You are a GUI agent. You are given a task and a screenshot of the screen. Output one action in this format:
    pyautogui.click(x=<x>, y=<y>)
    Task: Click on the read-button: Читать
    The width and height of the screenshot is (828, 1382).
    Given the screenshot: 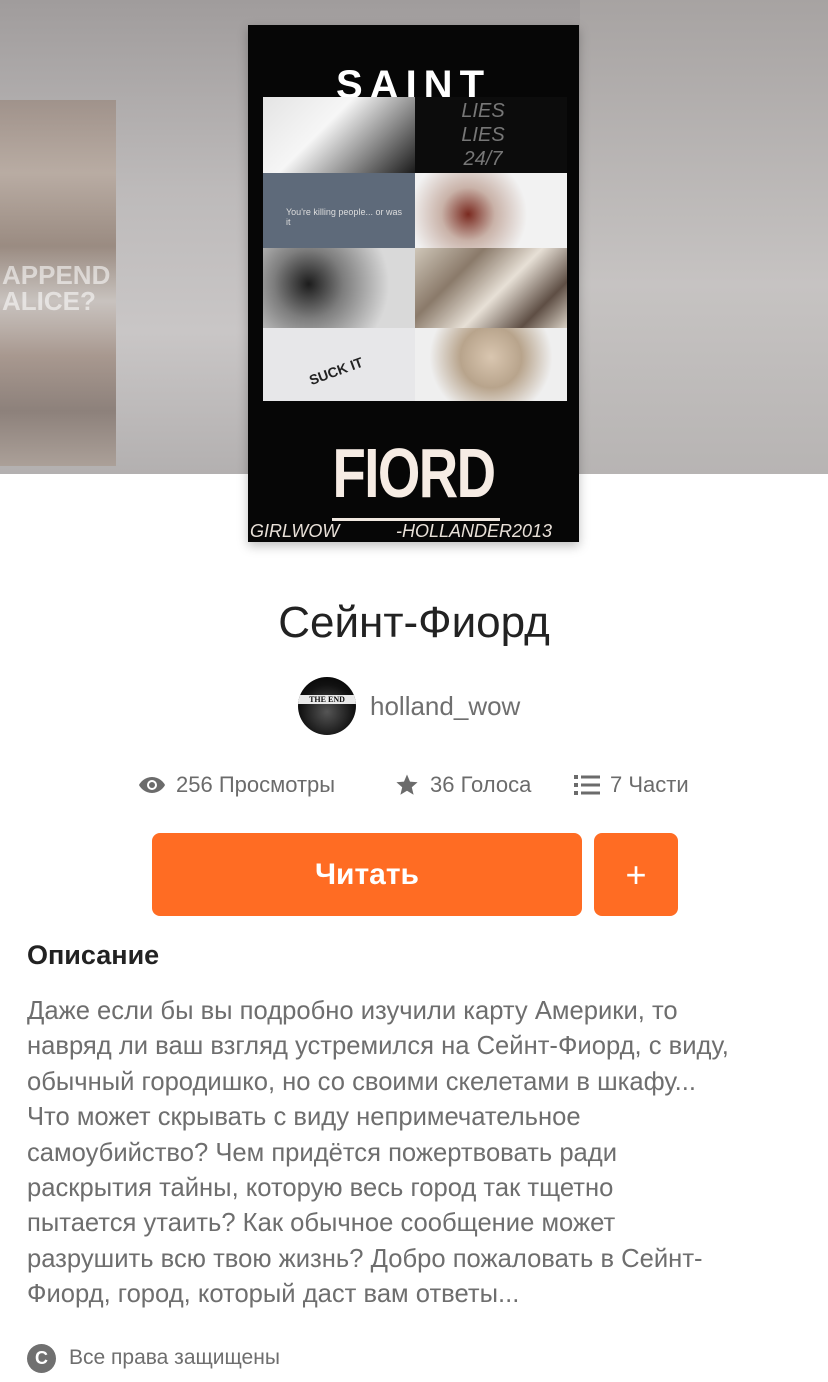 What is the action you would take?
    pyautogui.click(x=367, y=874)
    